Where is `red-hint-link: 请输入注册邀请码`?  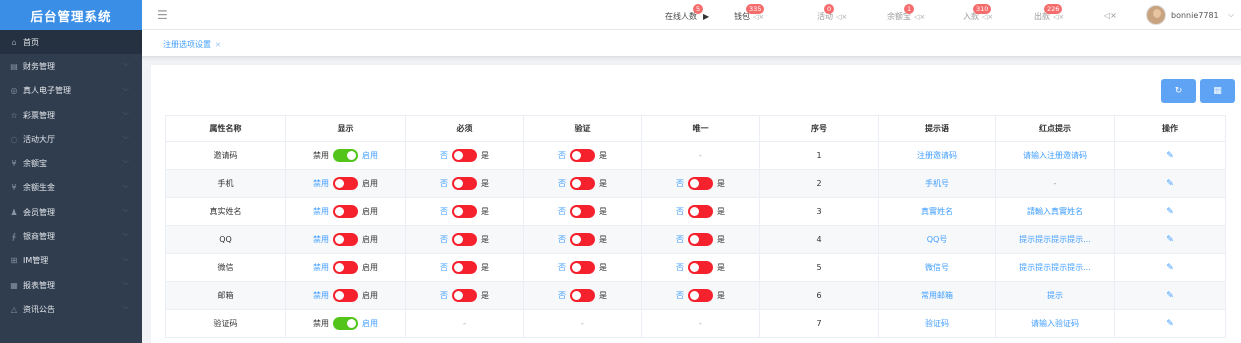 red-hint-link: 请输入注册邀请码 is located at coordinates (1055, 155).